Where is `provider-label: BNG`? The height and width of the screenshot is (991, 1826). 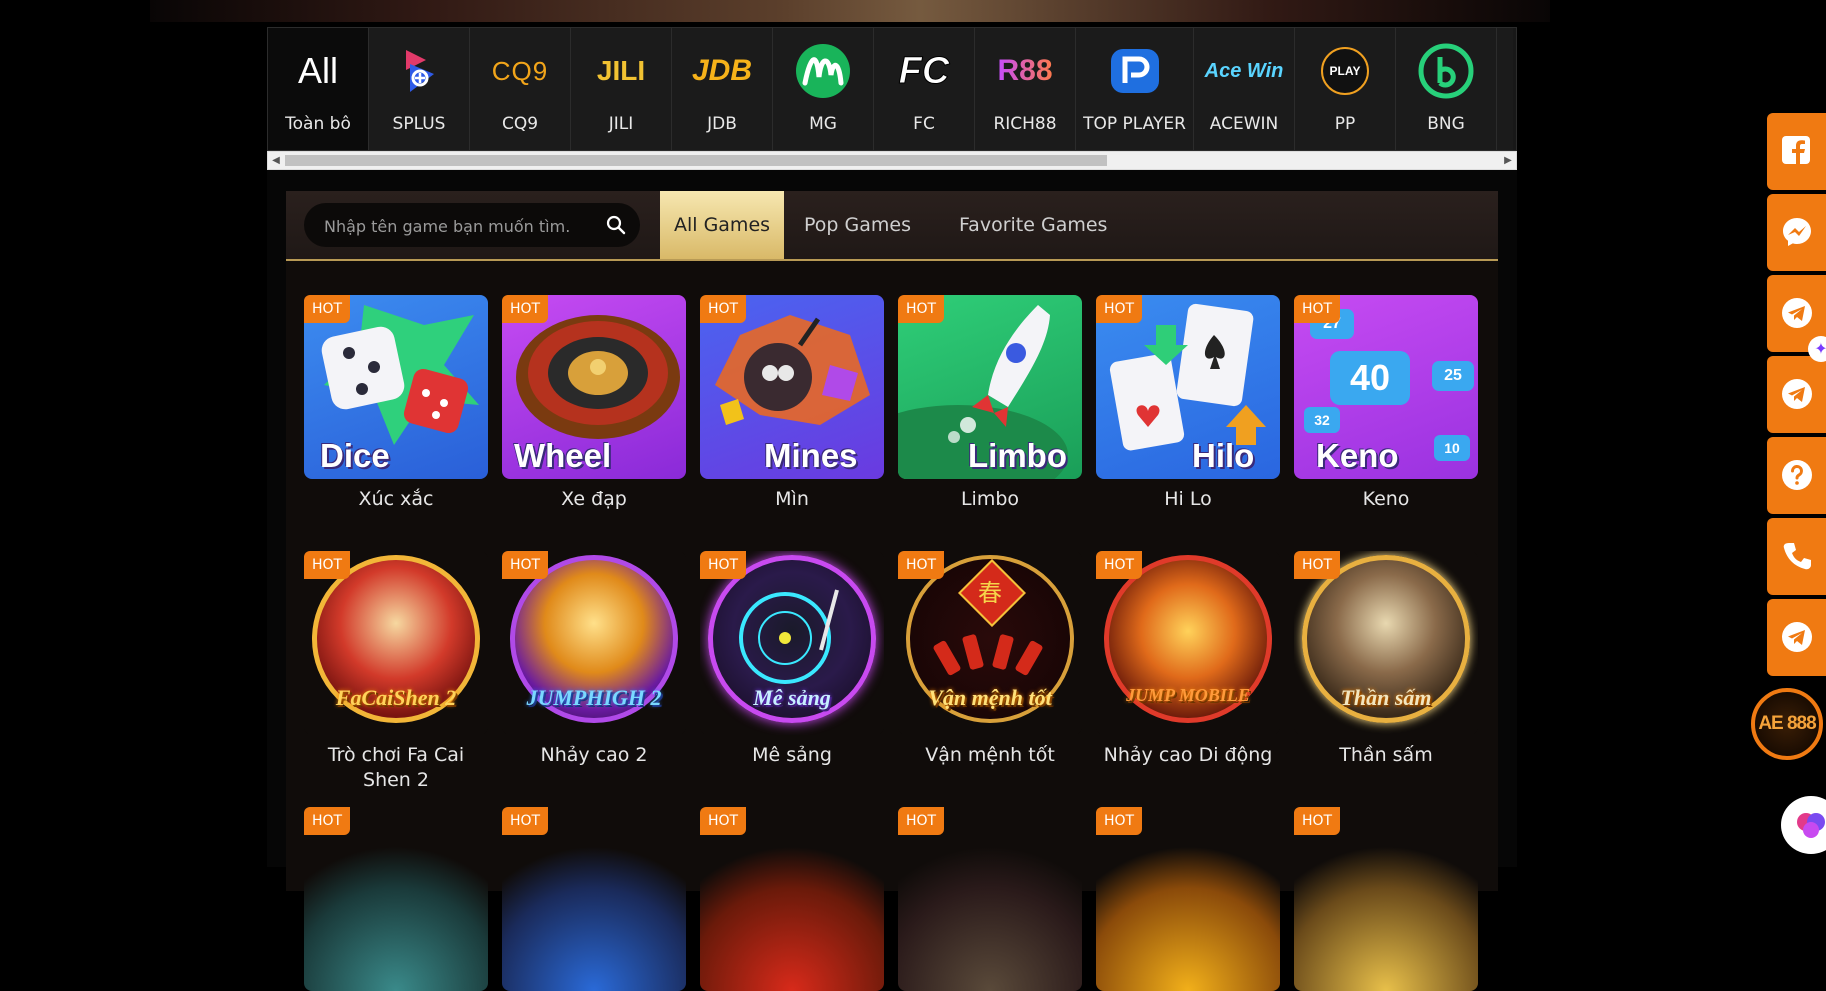
provider-label: BNG is located at coordinates (1446, 124).